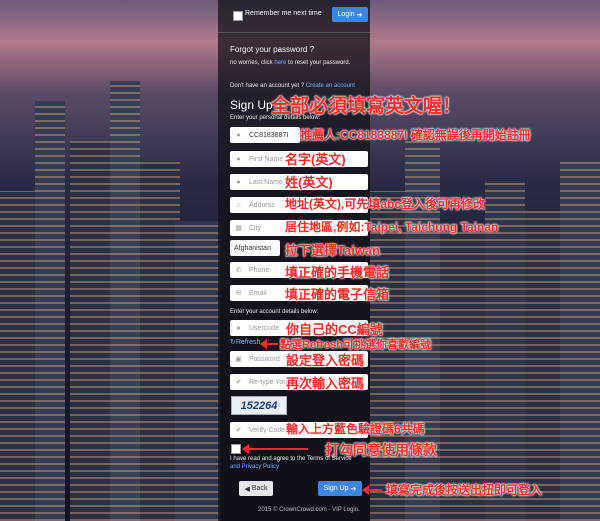 The width and height of the screenshot is (600, 521). I want to click on annotation-submit: 填寫完成後按送出扭即可登入, so click(464, 490).